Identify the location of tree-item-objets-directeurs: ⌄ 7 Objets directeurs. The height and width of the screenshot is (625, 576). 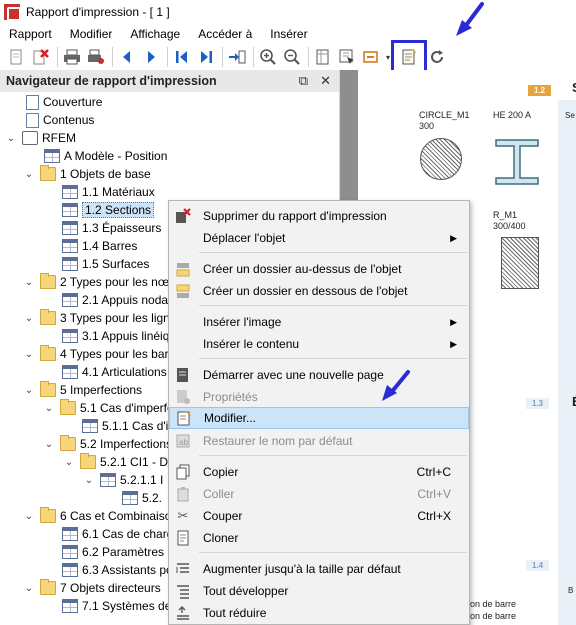
(91, 588).